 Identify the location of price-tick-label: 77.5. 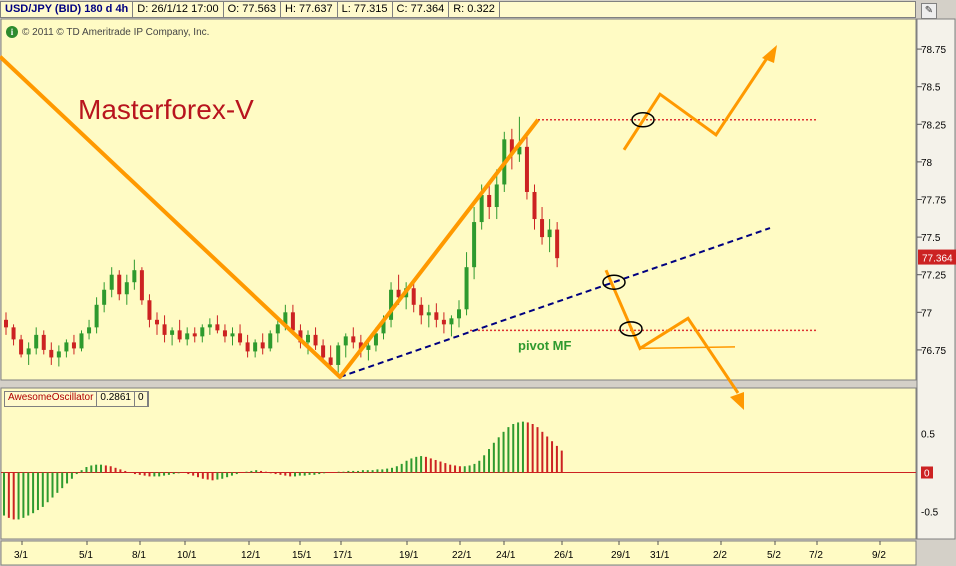
(931, 238).